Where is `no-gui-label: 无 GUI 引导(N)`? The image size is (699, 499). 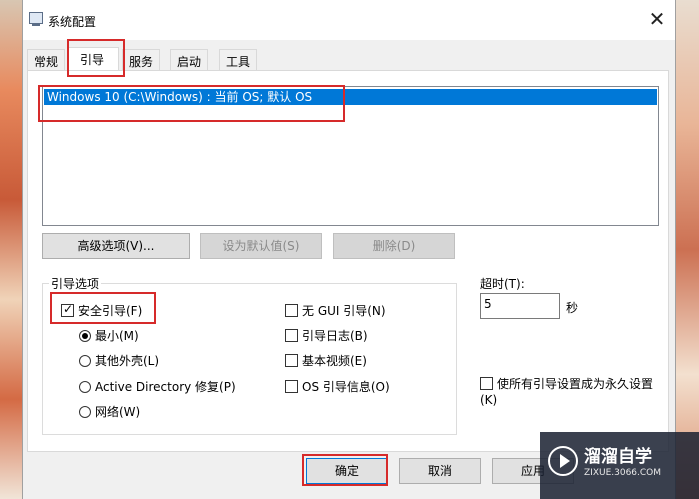
no-gui-label: 无 GUI 引导(N) is located at coordinates (344, 311).